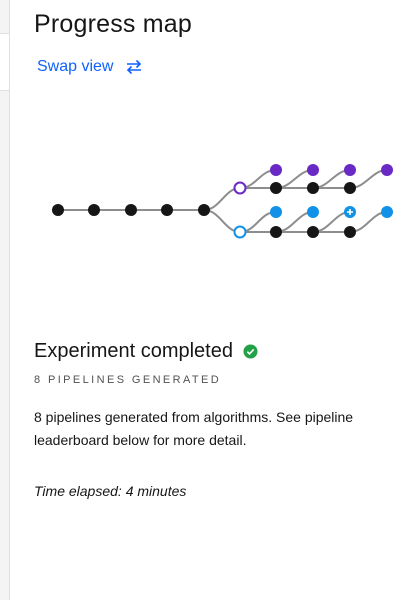 The width and height of the screenshot is (412, 600). I want to click on progress-map-diagram, so click(222, 201).